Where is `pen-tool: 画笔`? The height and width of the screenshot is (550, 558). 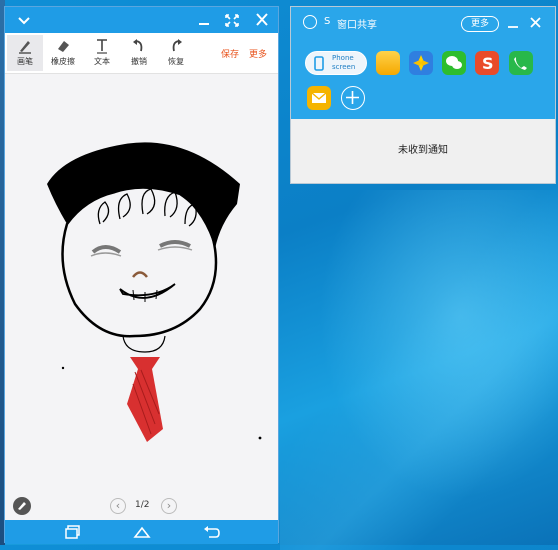
pen-tool: 画笔 is located at coordinates (25, 53).